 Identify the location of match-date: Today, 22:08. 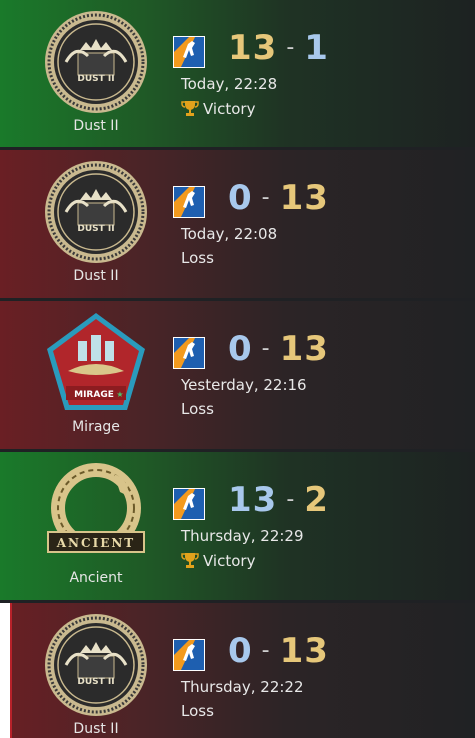
(229, 234).